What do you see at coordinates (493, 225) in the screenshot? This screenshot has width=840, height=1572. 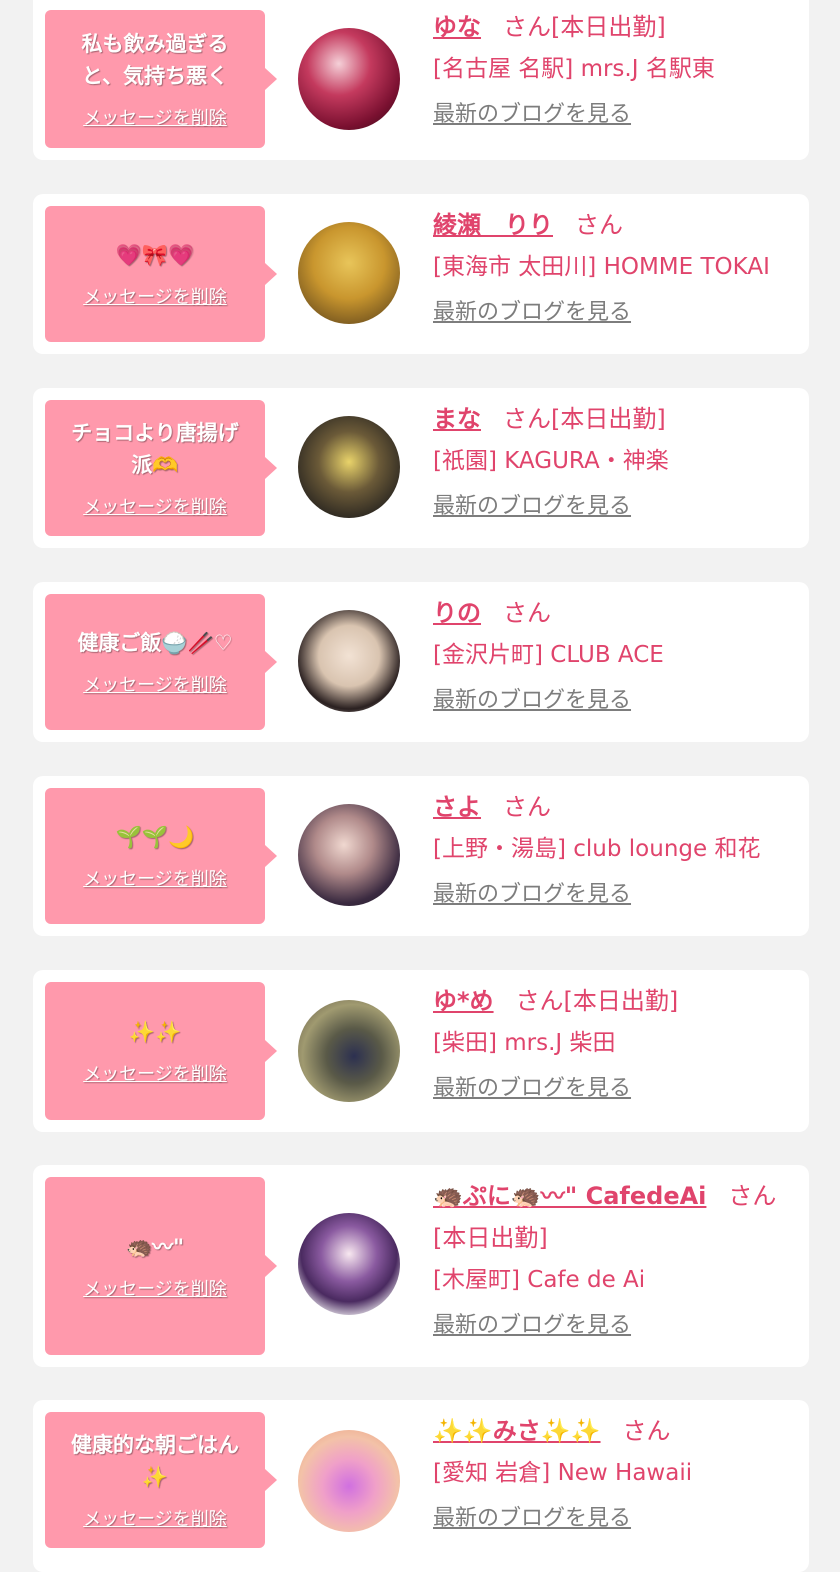 I see `girl-name-link: 綾瀬 りり` at bounding box center [493, 225].